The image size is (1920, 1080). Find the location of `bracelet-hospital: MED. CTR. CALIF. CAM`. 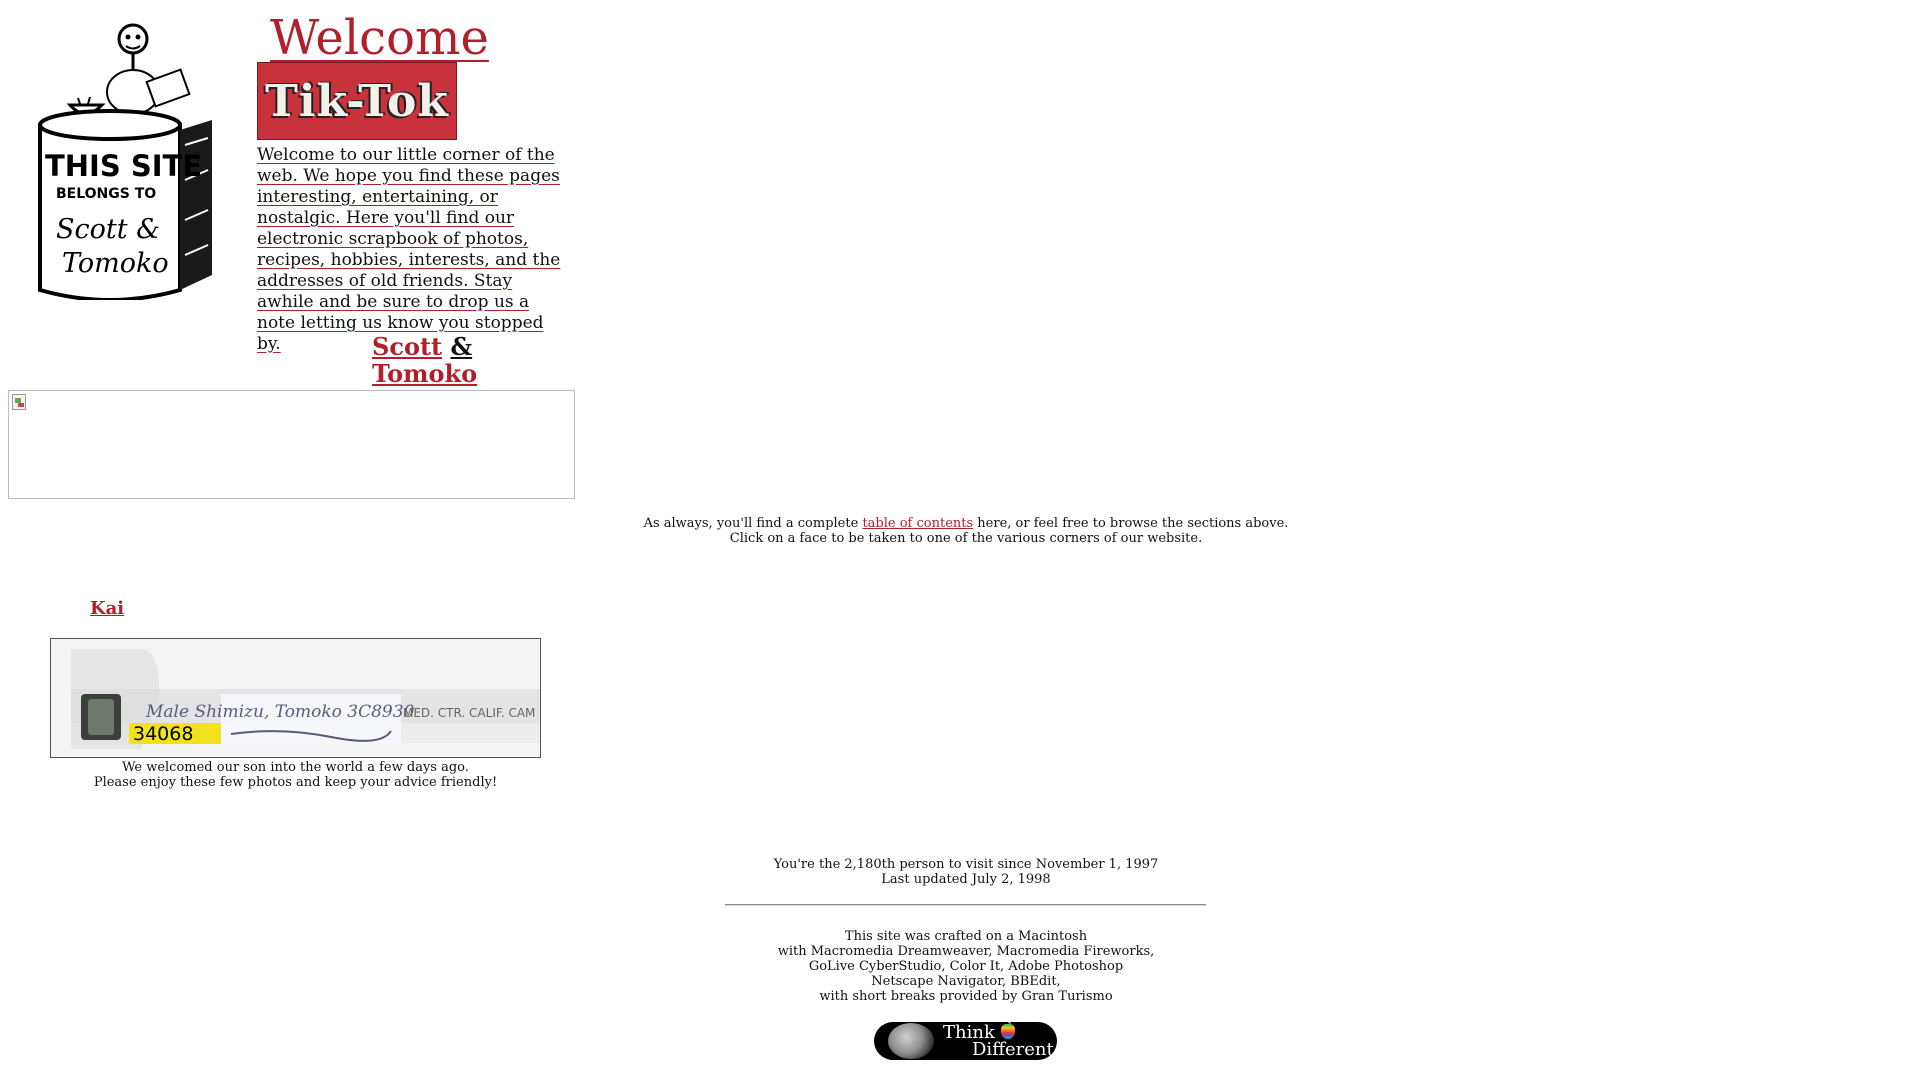

bracelet-hospital: MED. CTR. CALIF. CAM is located at coordinates (469, 713).